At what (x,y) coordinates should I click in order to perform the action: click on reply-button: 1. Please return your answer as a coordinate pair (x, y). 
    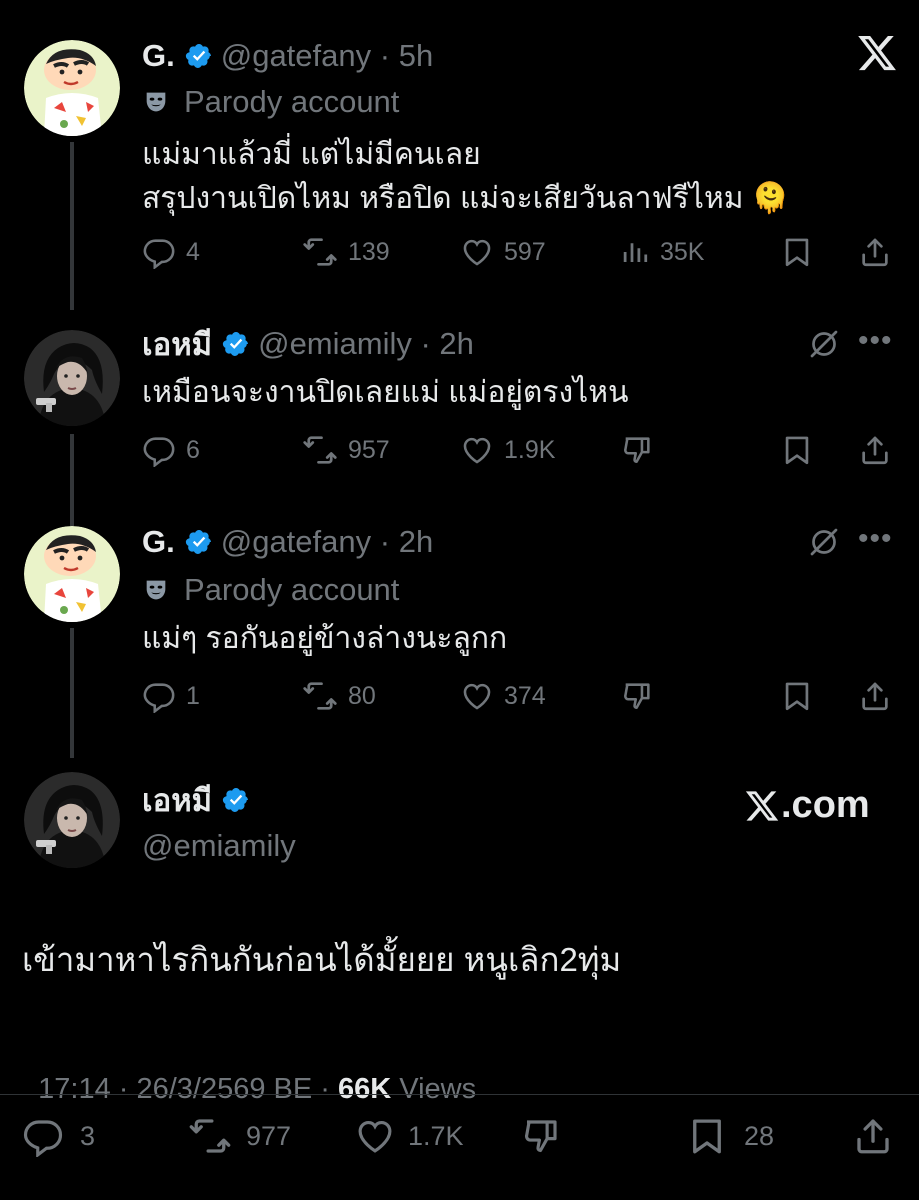
    Looking at the image, I should click on (171, 696).